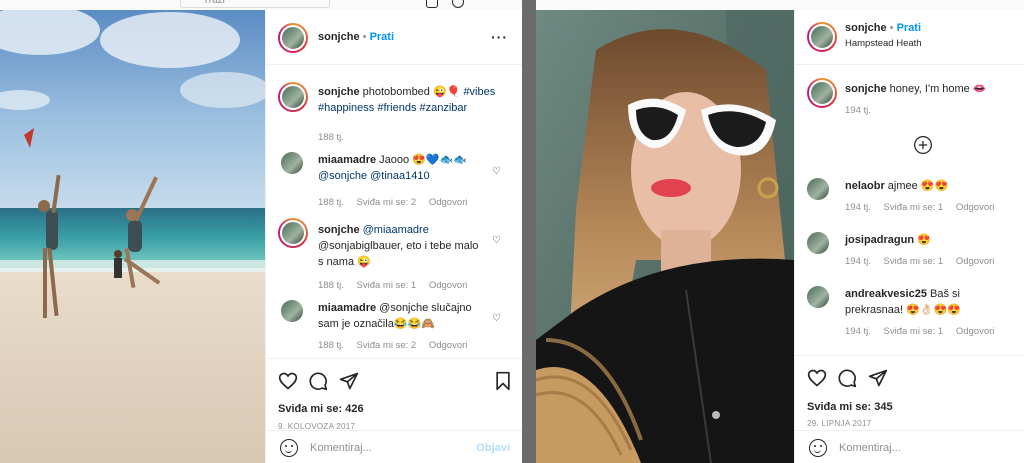  Describe the element at coordinates (909, 391) in the screenshot. I see `post-actions: Sviđa mi se: 345 29. LIPNJA 2017` at that location.